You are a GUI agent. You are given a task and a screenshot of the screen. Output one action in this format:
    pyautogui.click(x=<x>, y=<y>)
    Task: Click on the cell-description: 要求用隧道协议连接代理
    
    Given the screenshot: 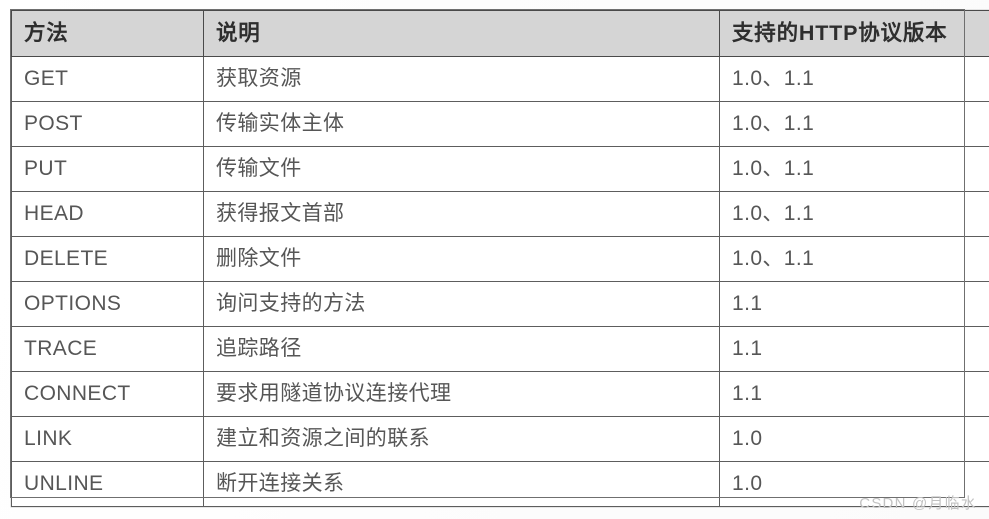 What is the action you would take?
    pyautogui.click(x=461, y=394)
    